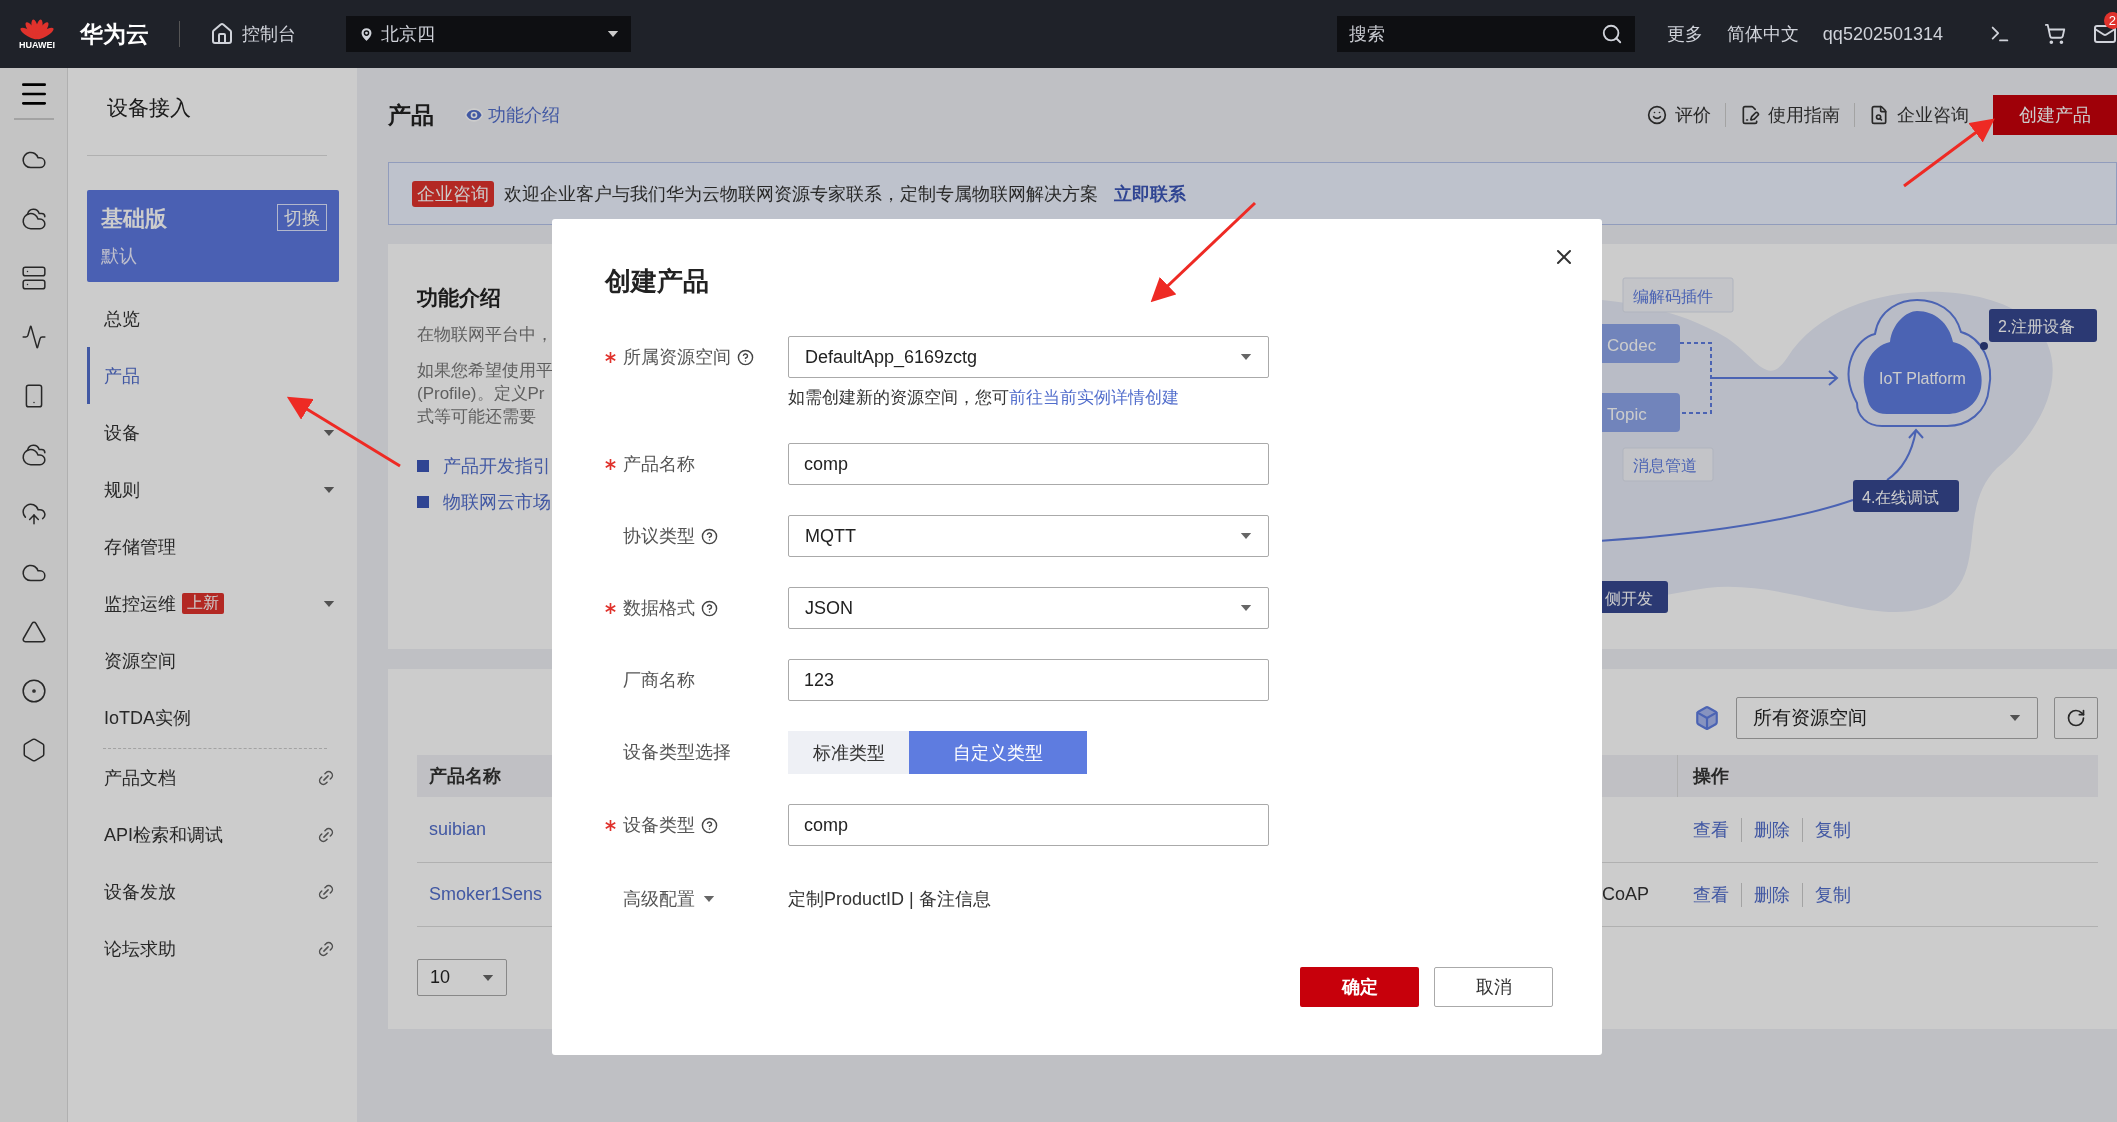  What do you see at coordinates (1901, 497) in the screenshot?
I see `diagram-label: 4.在线调试` at bounding box center [1901, 497].